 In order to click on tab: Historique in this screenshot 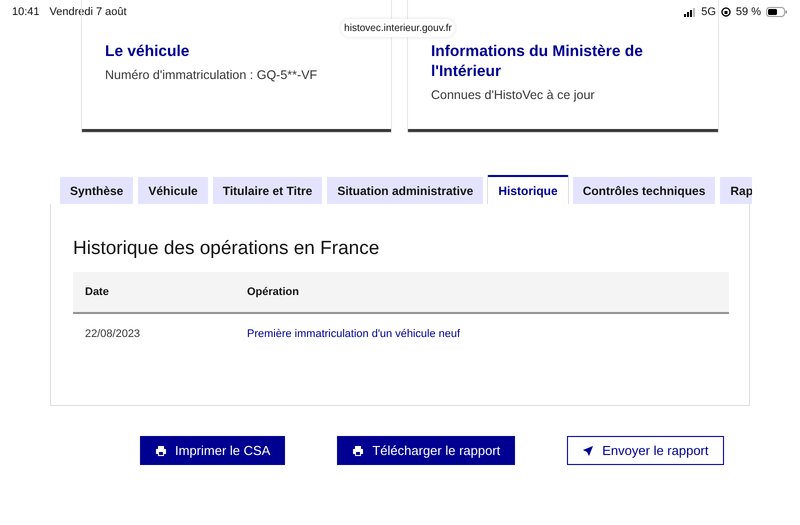, I will do `click(528, 189)`.